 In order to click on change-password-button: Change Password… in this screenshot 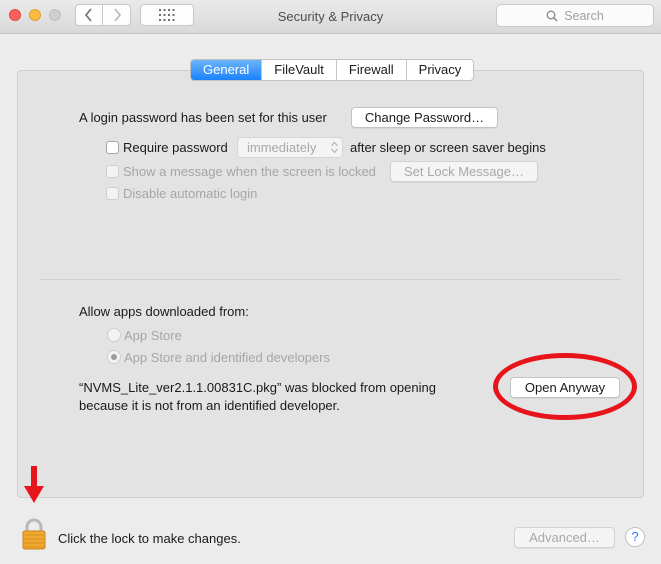, I will do `click(424, 117)`.